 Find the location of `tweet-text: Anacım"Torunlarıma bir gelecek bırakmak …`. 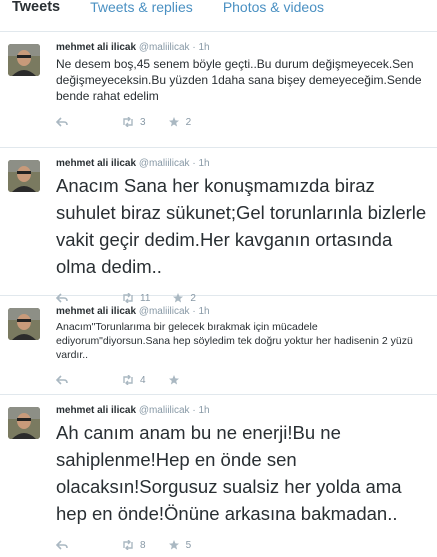

tweet-text: Anacım"Torunlarıma bir gelecek bırakmak … is located at coordinates (234, 341).